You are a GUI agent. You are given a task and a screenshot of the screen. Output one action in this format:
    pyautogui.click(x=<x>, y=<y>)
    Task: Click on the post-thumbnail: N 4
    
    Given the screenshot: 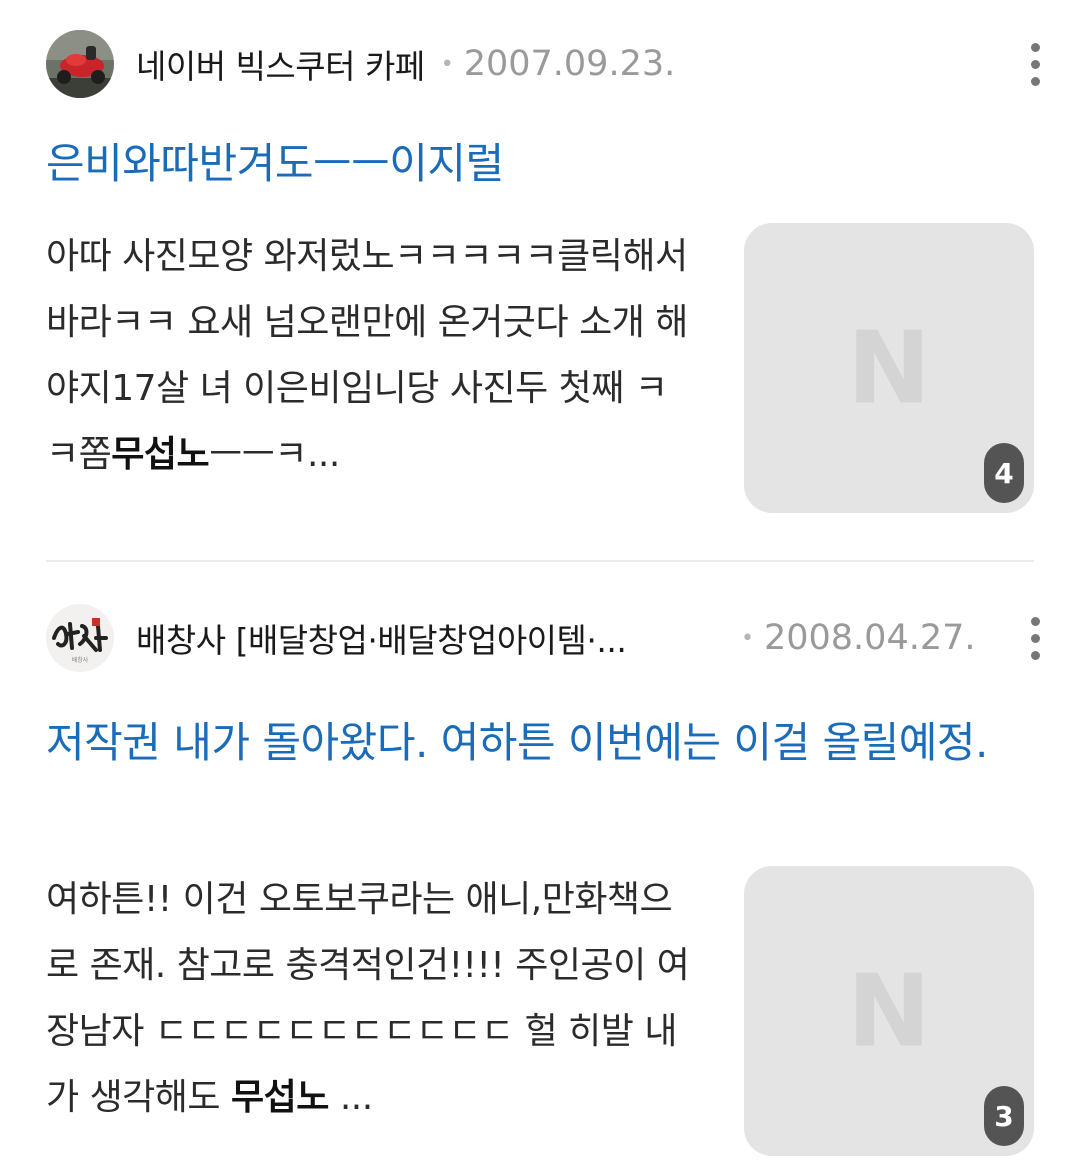 What is the action you would take?
    pyautogui.click(x=889, y=368)
    